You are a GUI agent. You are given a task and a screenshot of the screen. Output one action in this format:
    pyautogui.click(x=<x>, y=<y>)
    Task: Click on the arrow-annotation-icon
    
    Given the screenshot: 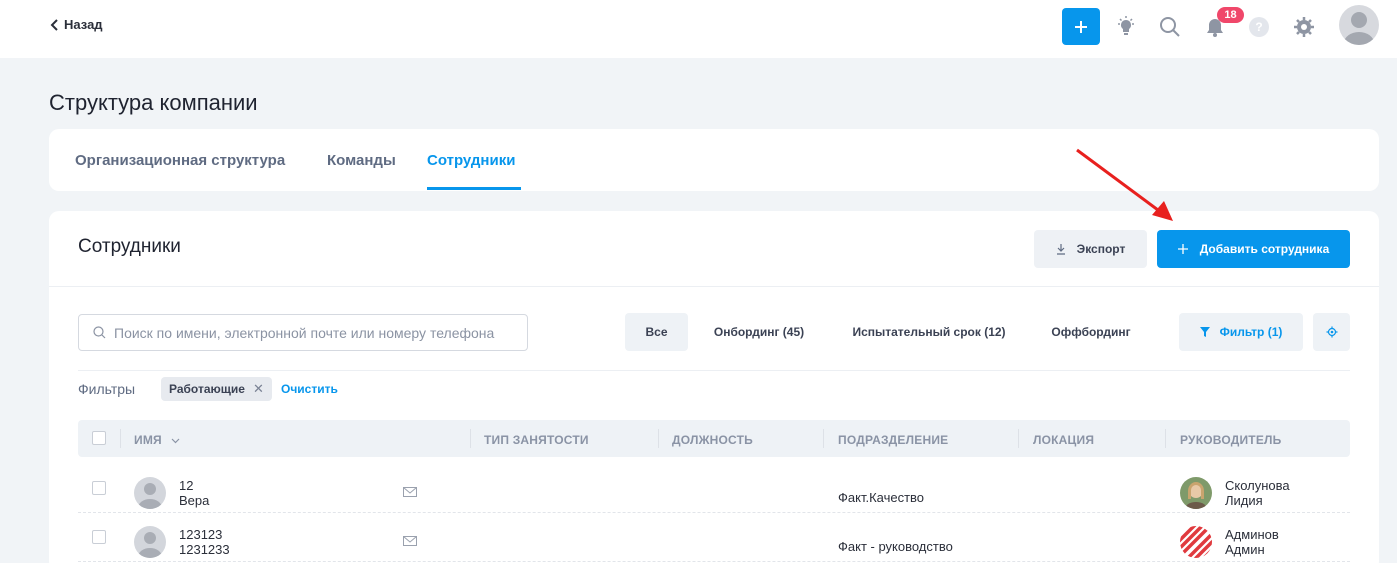 What is the action you would take?
    pyautogui.click(x=1124, y=184)
    